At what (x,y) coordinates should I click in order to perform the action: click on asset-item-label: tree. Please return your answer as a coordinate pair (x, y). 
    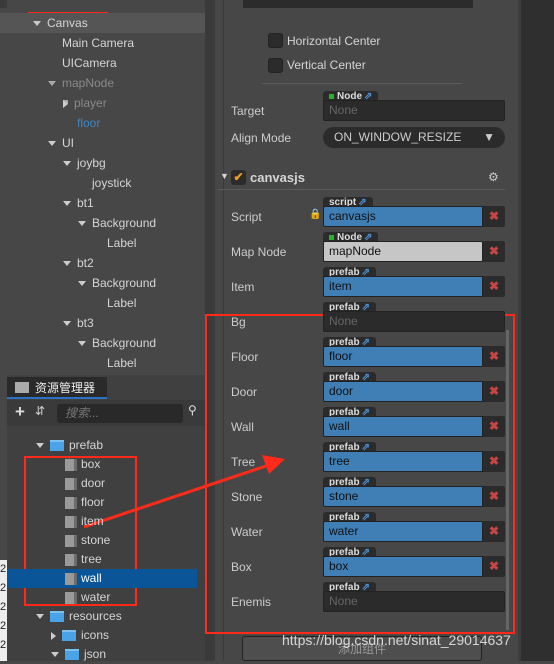
    Looking at the image, I should click on (91, 559).